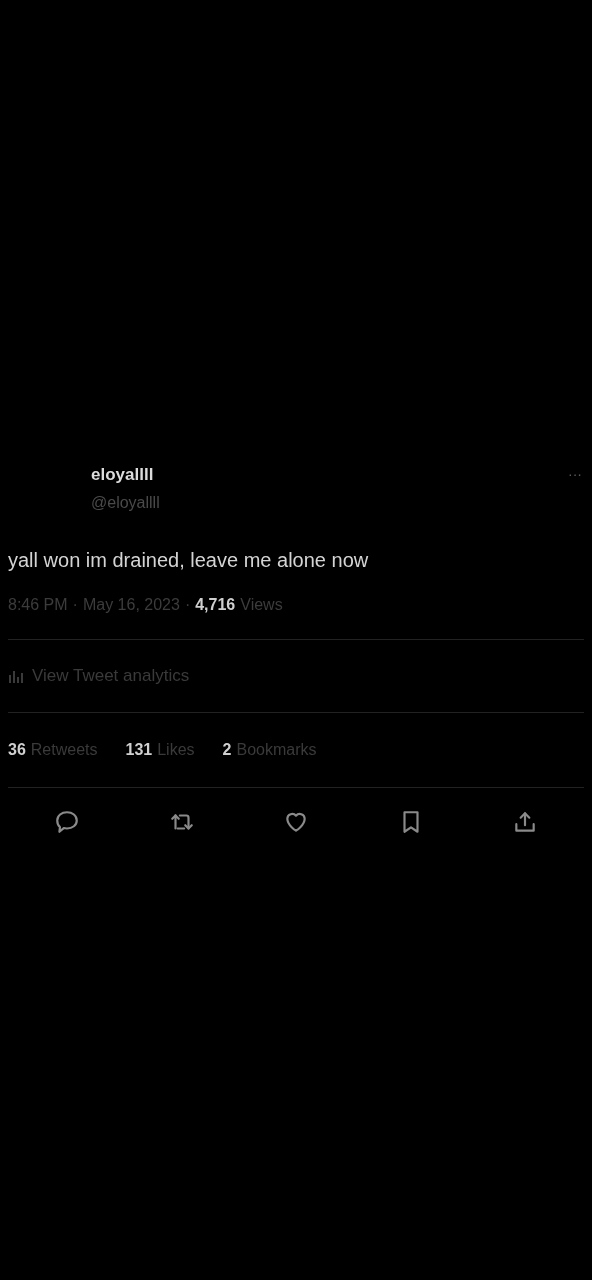 The image size is (592, 1280). Describe the element at coordinates (125, 475) in the screenshot. I see `author-name: eloyallll` at that location.